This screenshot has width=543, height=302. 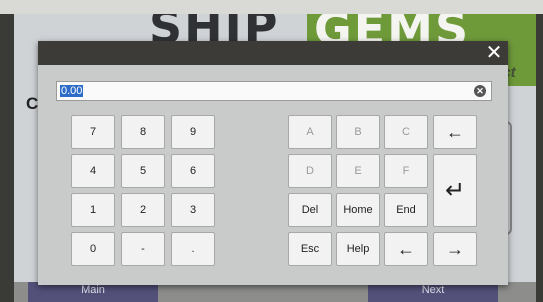 What do you see at coordinates (310, 210) in the screenshot?
I see `del-key: Del` at bounding box center [310, 210].